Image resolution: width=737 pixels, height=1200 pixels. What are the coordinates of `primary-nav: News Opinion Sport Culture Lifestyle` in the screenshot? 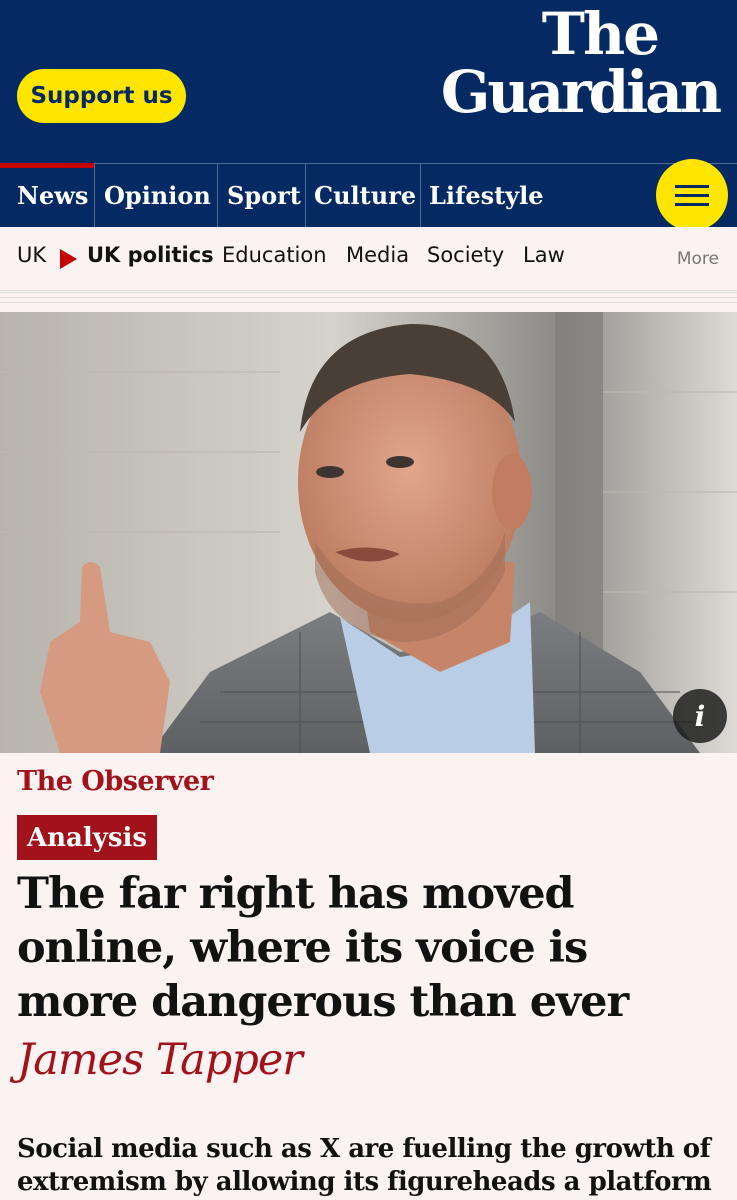 It's located at (368, 195).